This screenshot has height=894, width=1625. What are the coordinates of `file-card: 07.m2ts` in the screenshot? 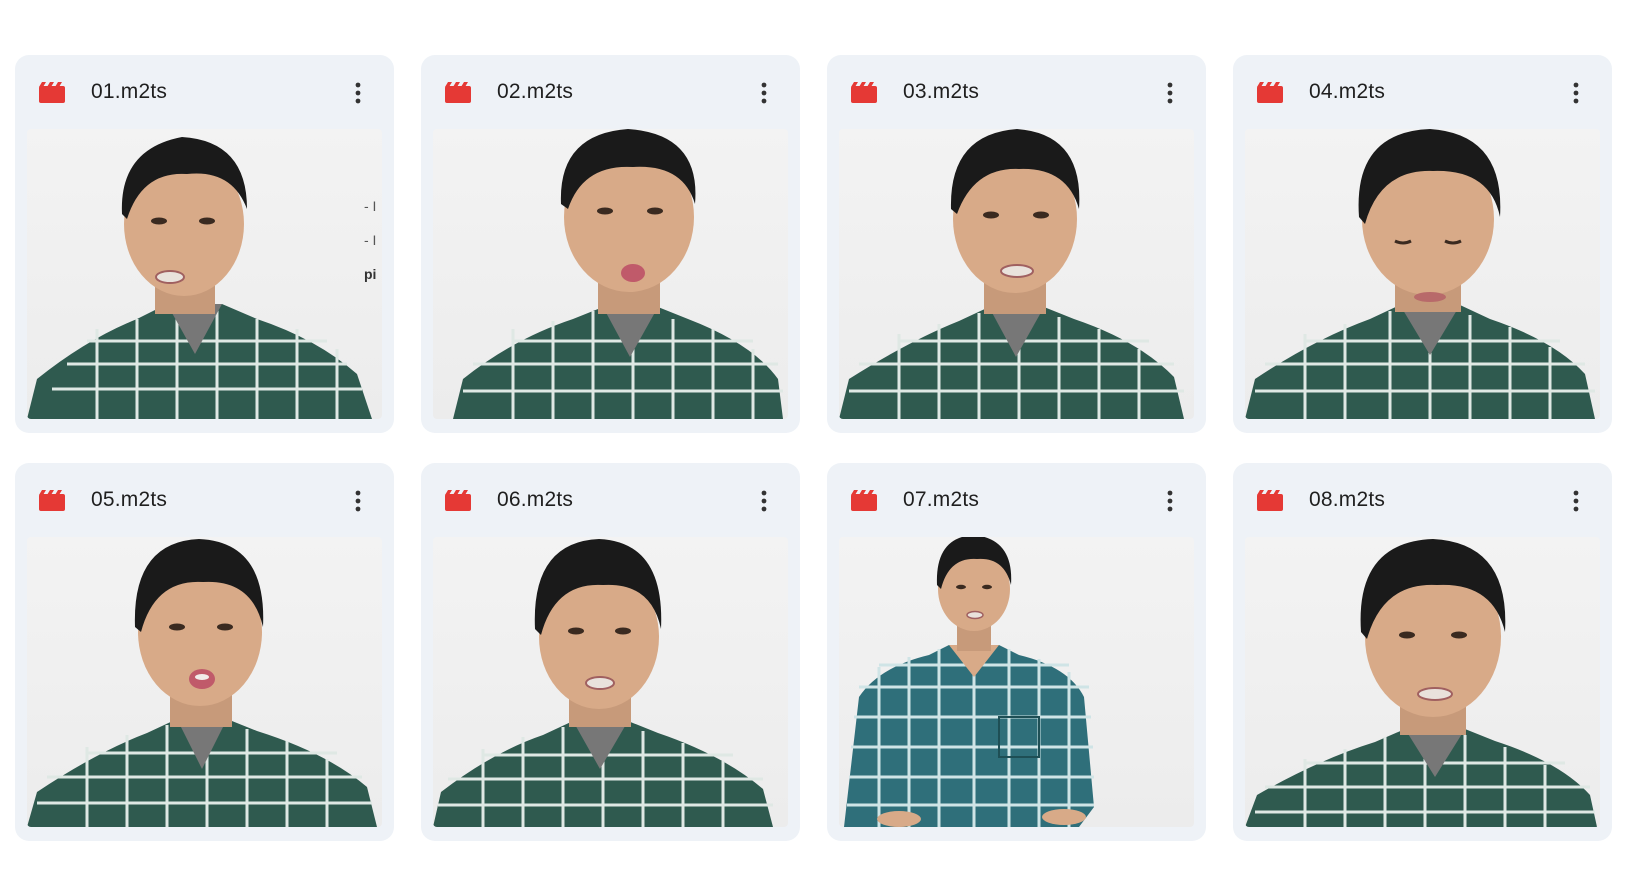 It's located at (1016, 652).